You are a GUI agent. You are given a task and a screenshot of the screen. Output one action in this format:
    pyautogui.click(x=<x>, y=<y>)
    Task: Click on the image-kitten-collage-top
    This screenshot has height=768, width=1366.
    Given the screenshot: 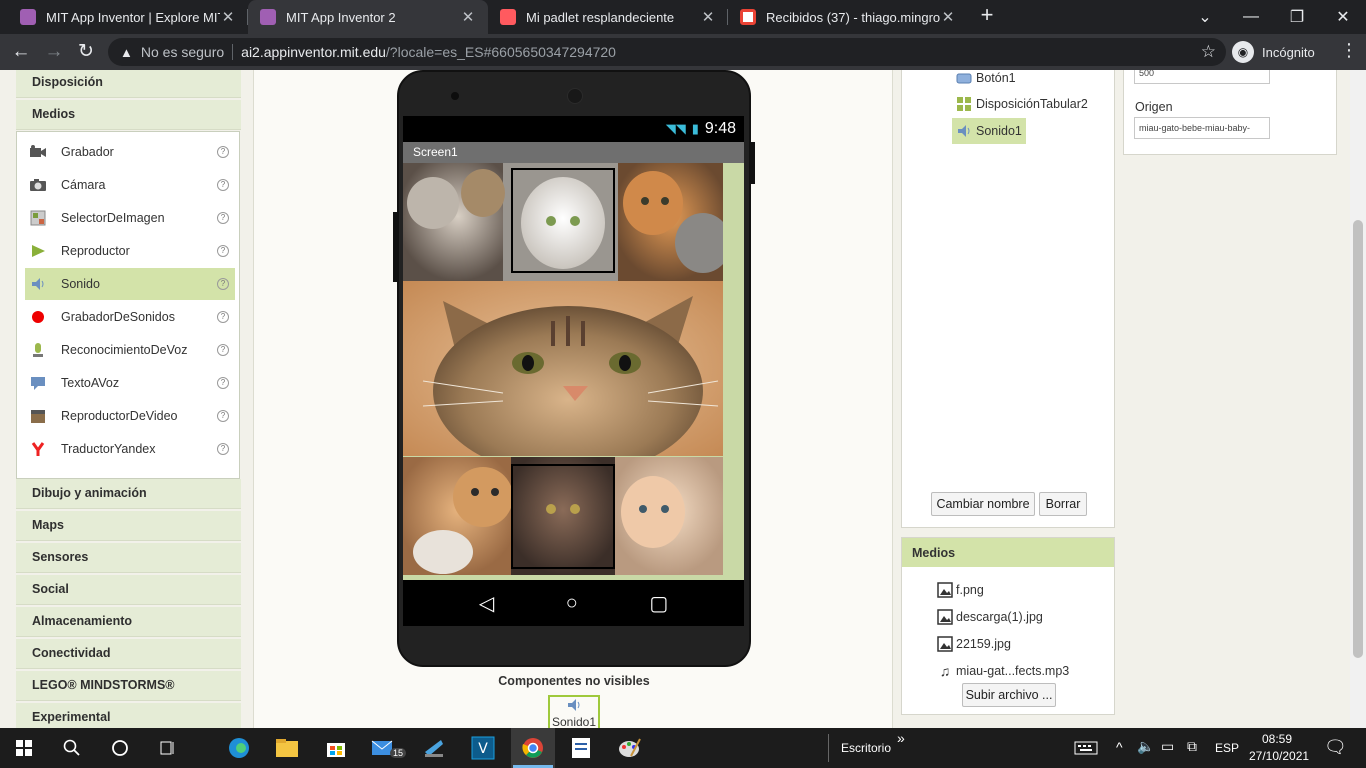 What is the action you would take?
    pyautogui.click(x=563, y=222)
    